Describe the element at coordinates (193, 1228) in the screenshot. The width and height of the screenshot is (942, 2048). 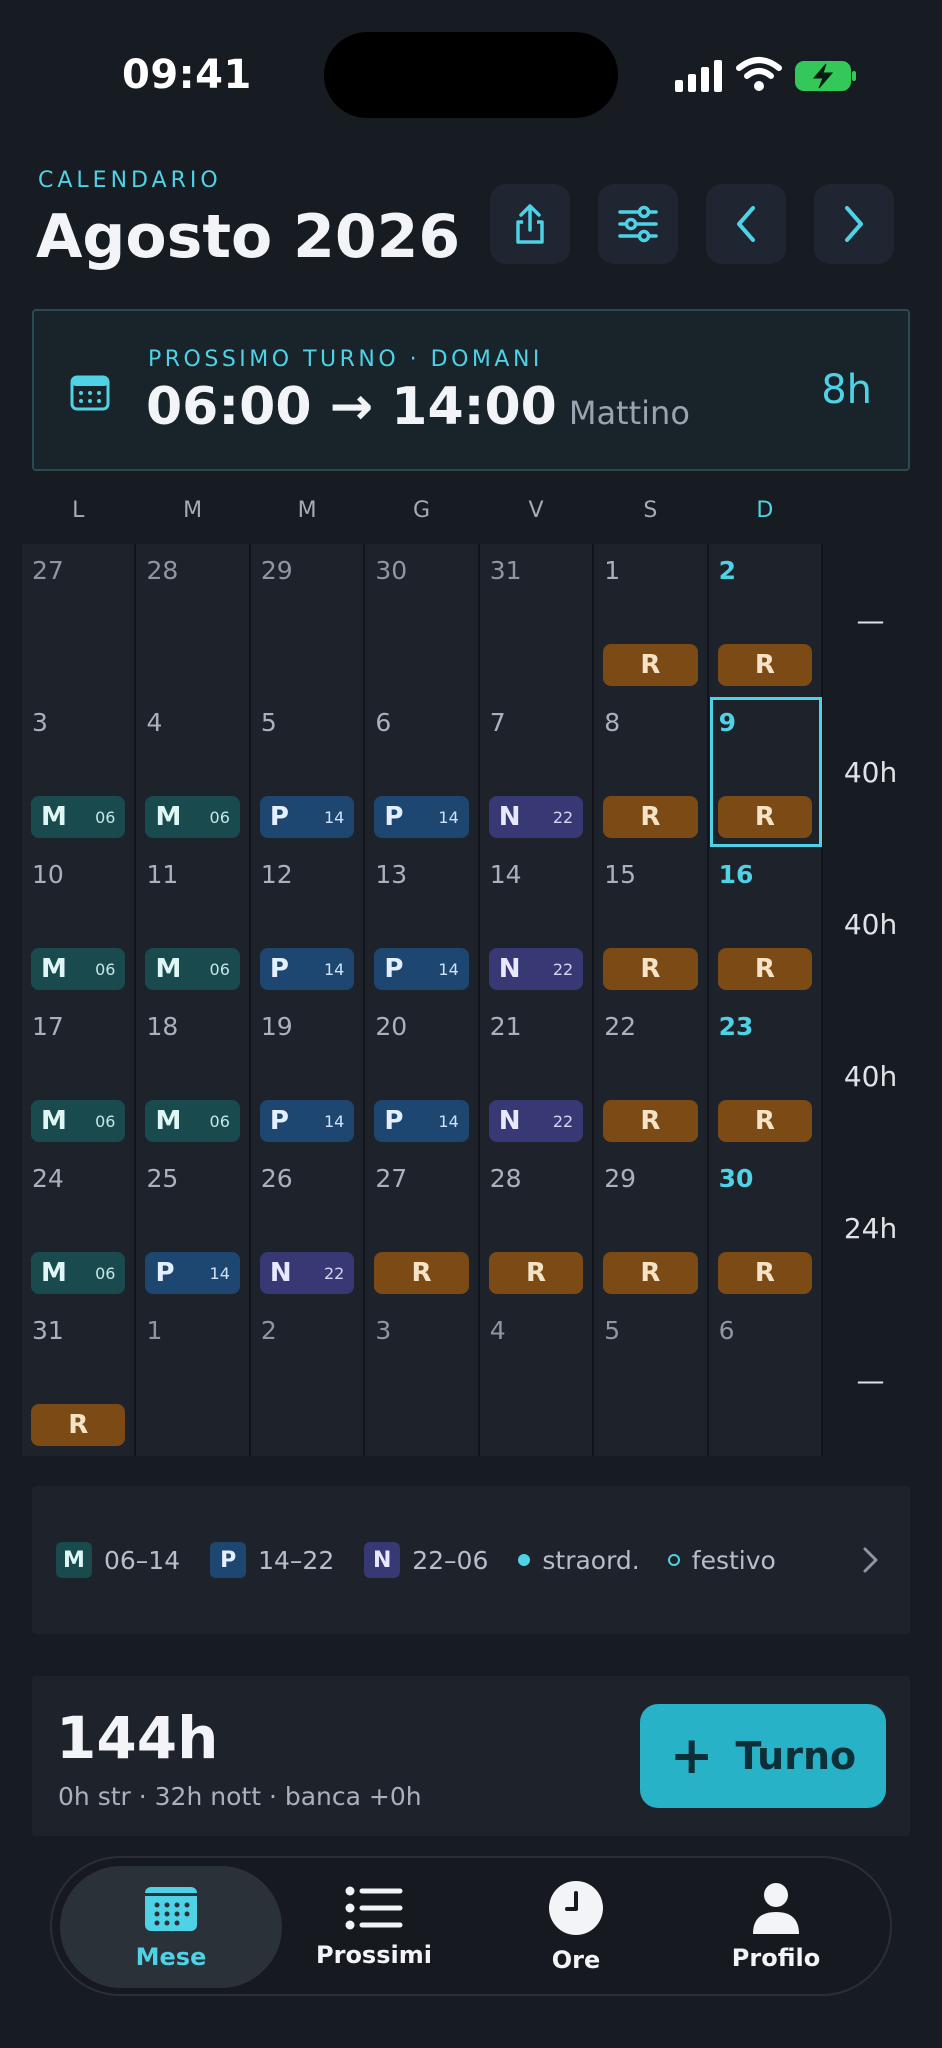
I see `calendar-day: 25 P 14` at that location.